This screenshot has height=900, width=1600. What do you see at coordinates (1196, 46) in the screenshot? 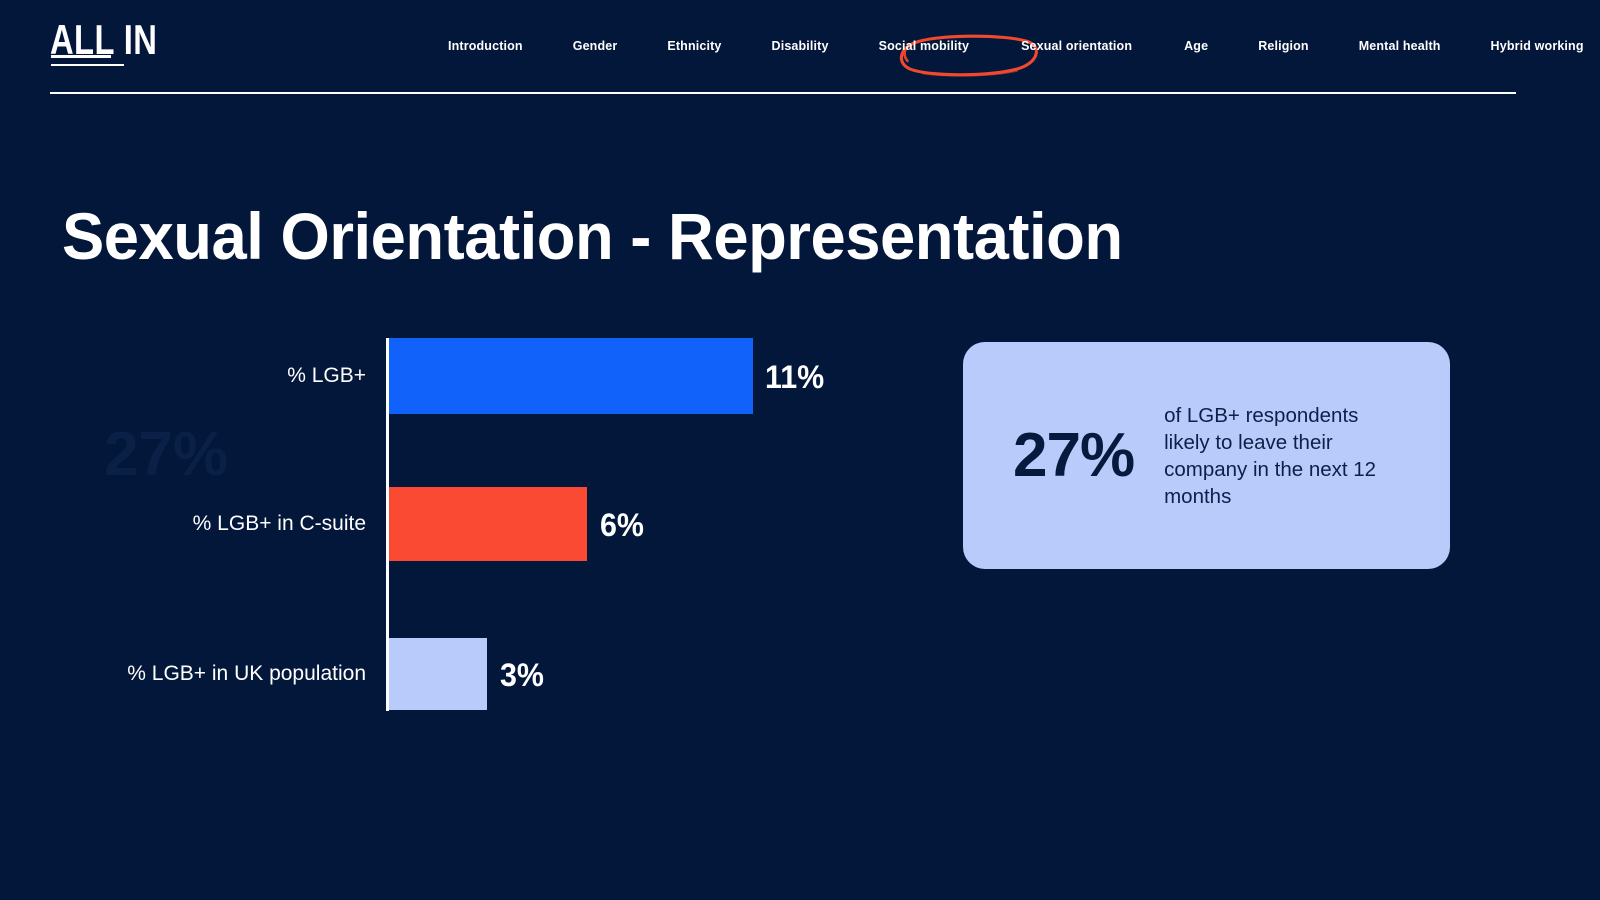
I see `nav-item-age: Age` at bounding box center [1196, 46].